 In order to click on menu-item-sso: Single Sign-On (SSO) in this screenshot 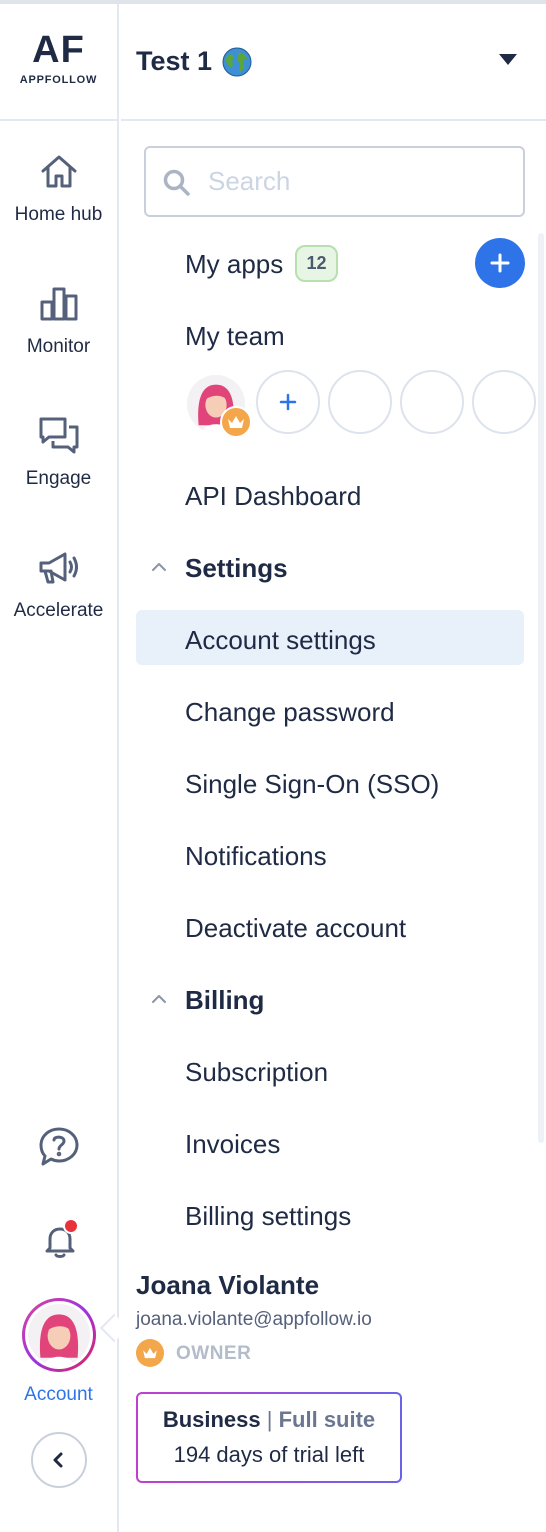, I will do `click(312, 784)`.